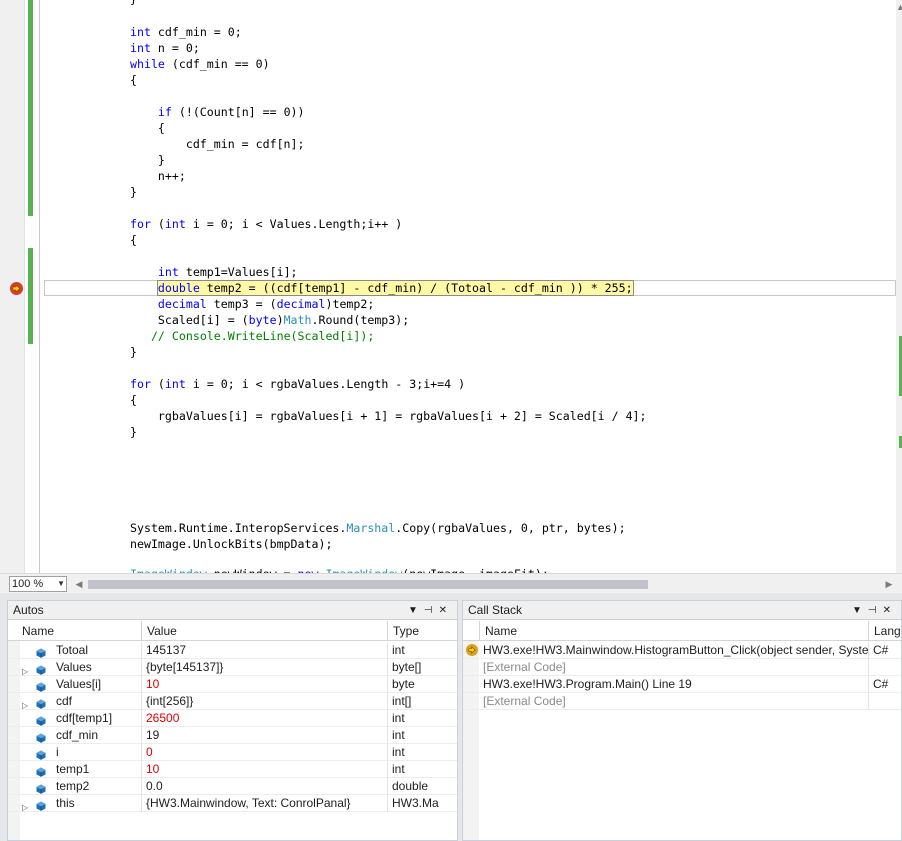 The image size is (902, 841). What do you see at coordinates (264, 803) in the screenshot?
I see `variable-value: {HW3.Mainwindow, Text: ConrolPanal}` at bounding box center [264, 803].